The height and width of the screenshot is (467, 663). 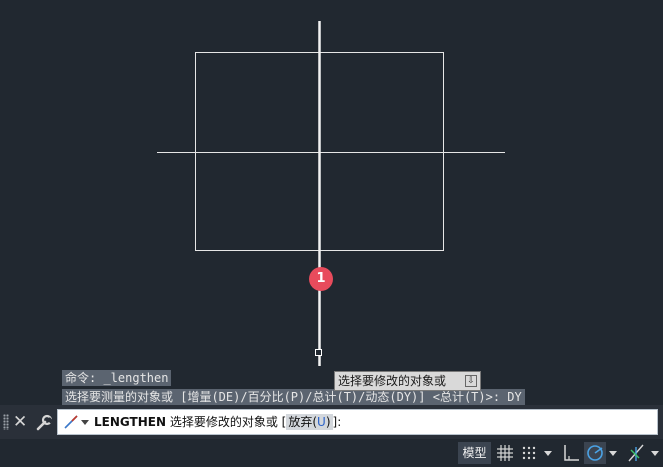 I want to click on lengthen-command-icon, so click(x=71, y=422).